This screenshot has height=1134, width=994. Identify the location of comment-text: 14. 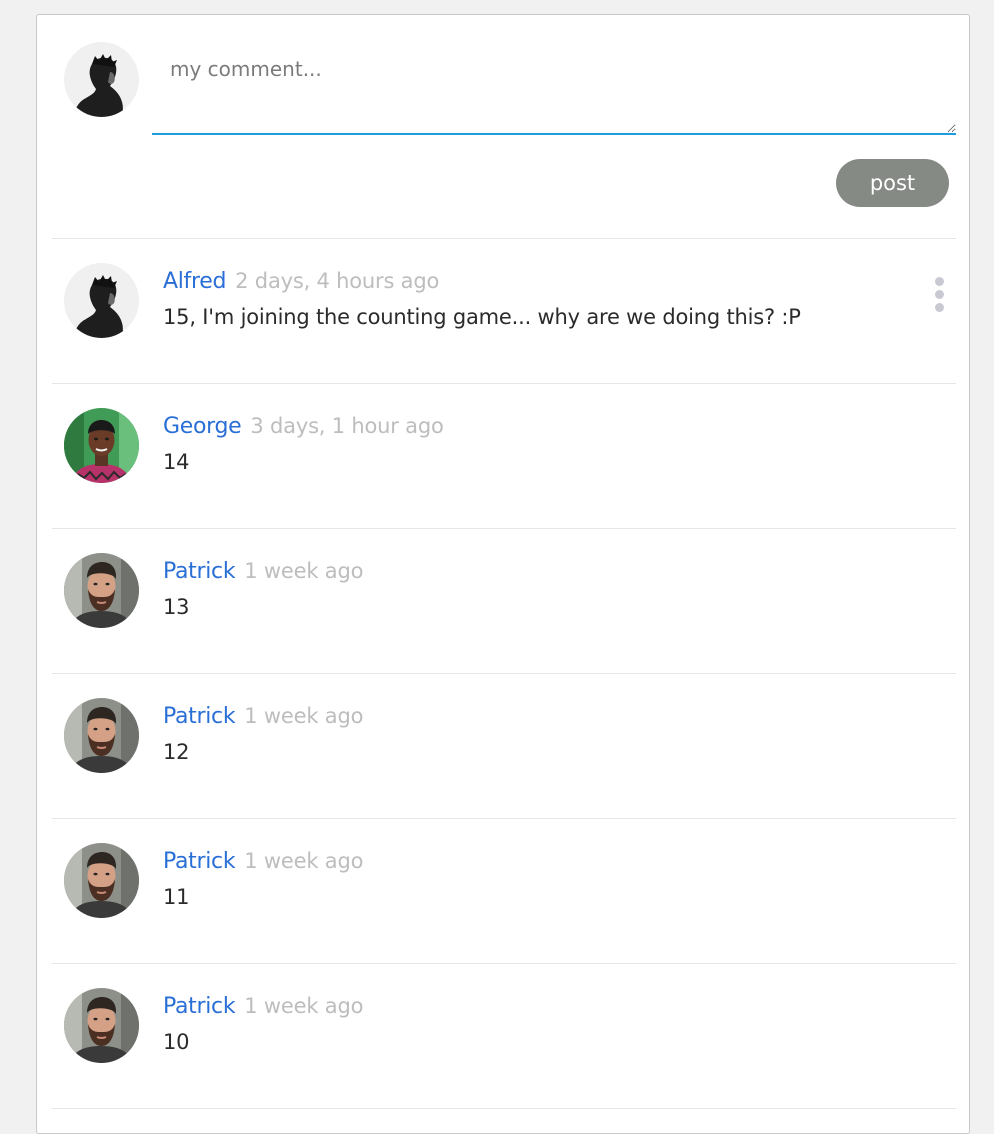
(176, 462).